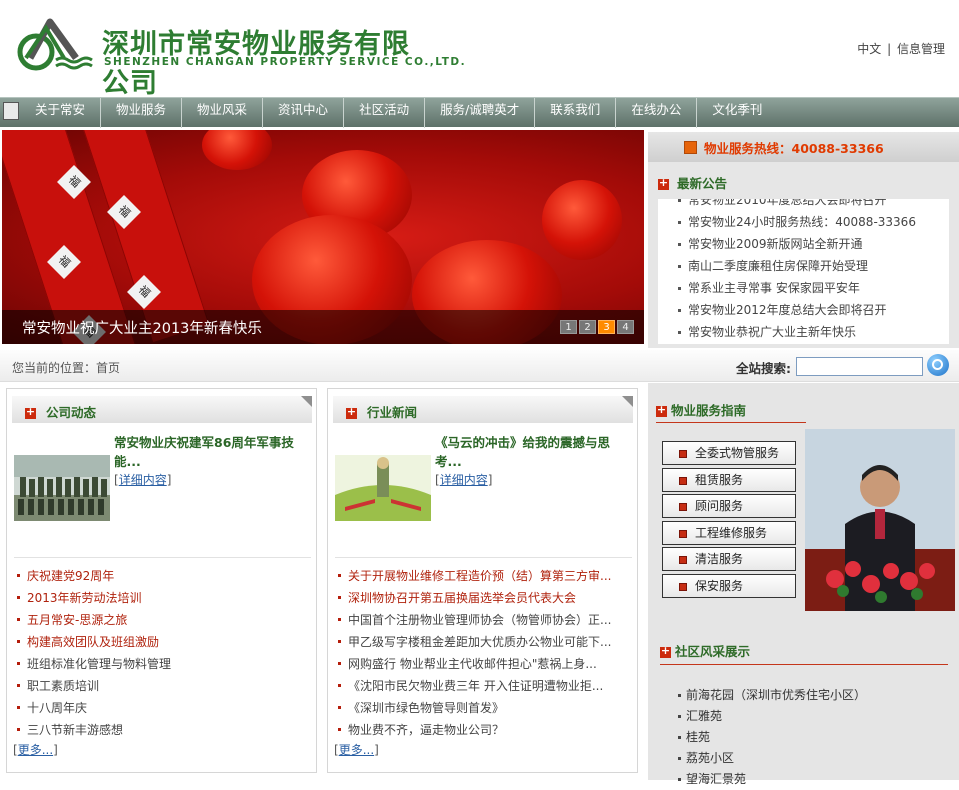 The image size is (959, 790). Describe the element at coordinates (787, 310) in the screenshot. I see `notice-item: 常安物业2012年度总结大会即将召开` at that location.